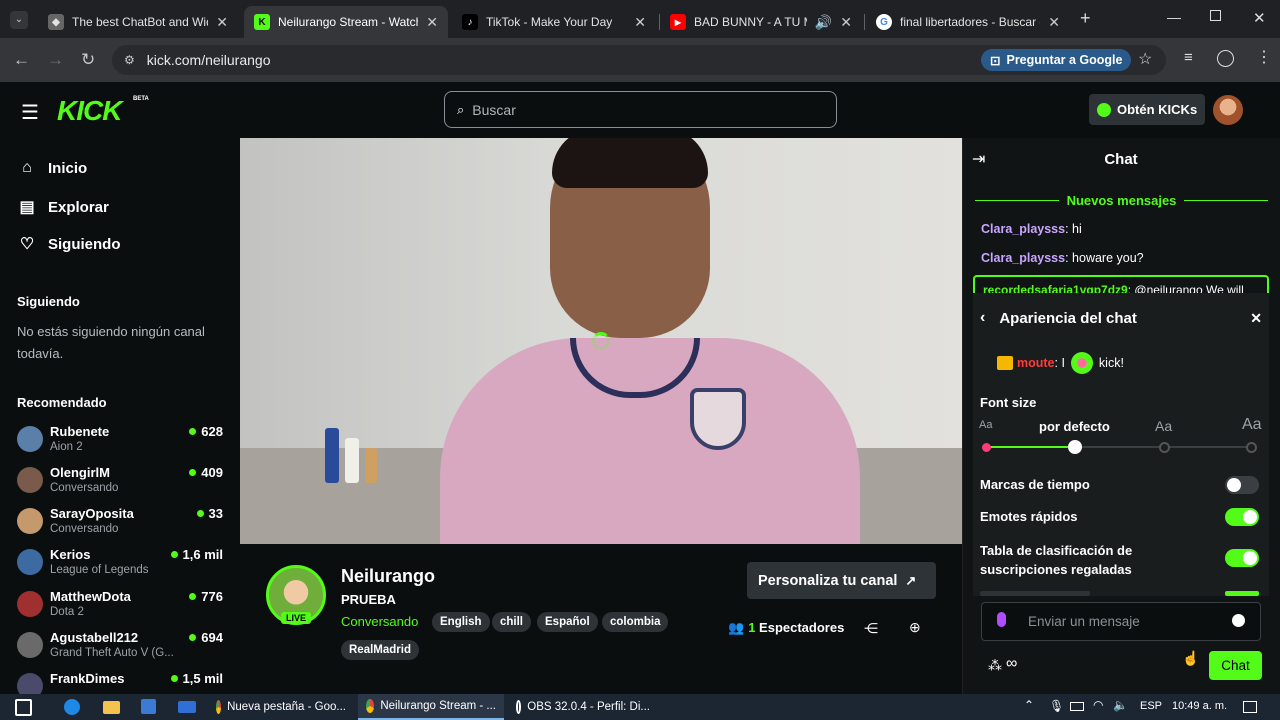 The image size is (1280, 720). I want to click on browser-menu-icon: ⋮, so click(1264, 57).